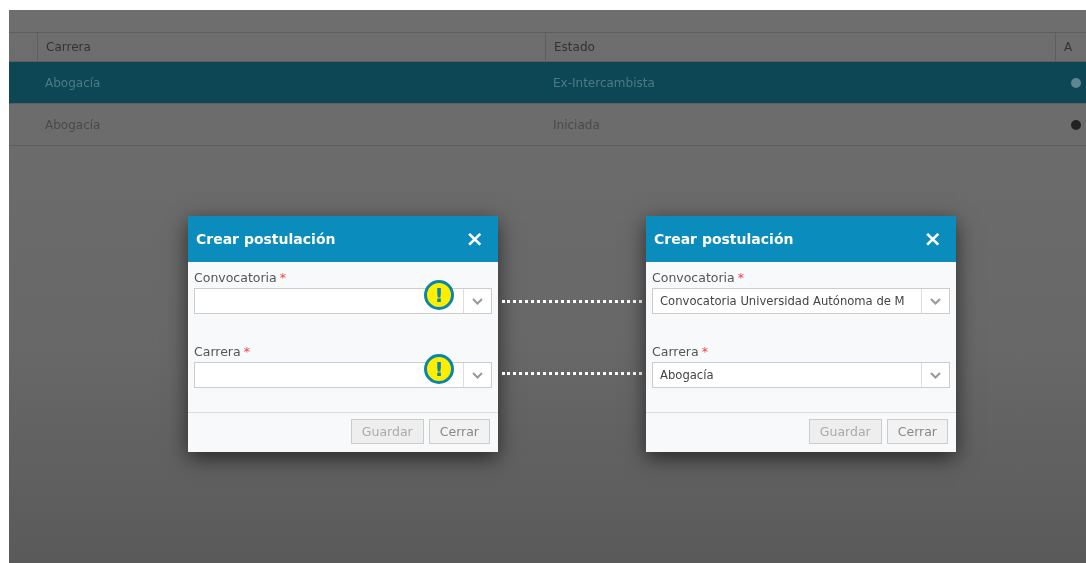  What do you see at coordinates (800, 47) in the screenshot?
I see `column-header: Estado` at bounding box center [800, 47].